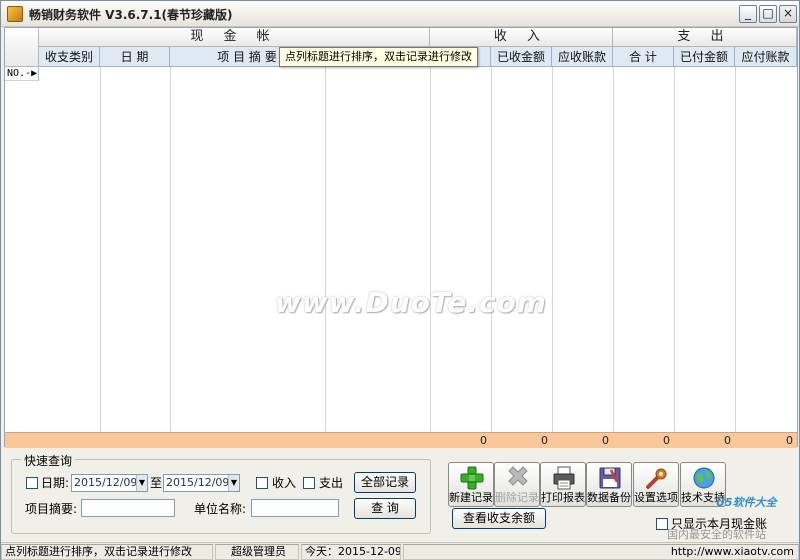  What do you see at coordinates (128, 508) in the screenshot?
I see `summary-input` at bounding box center [128, 508].